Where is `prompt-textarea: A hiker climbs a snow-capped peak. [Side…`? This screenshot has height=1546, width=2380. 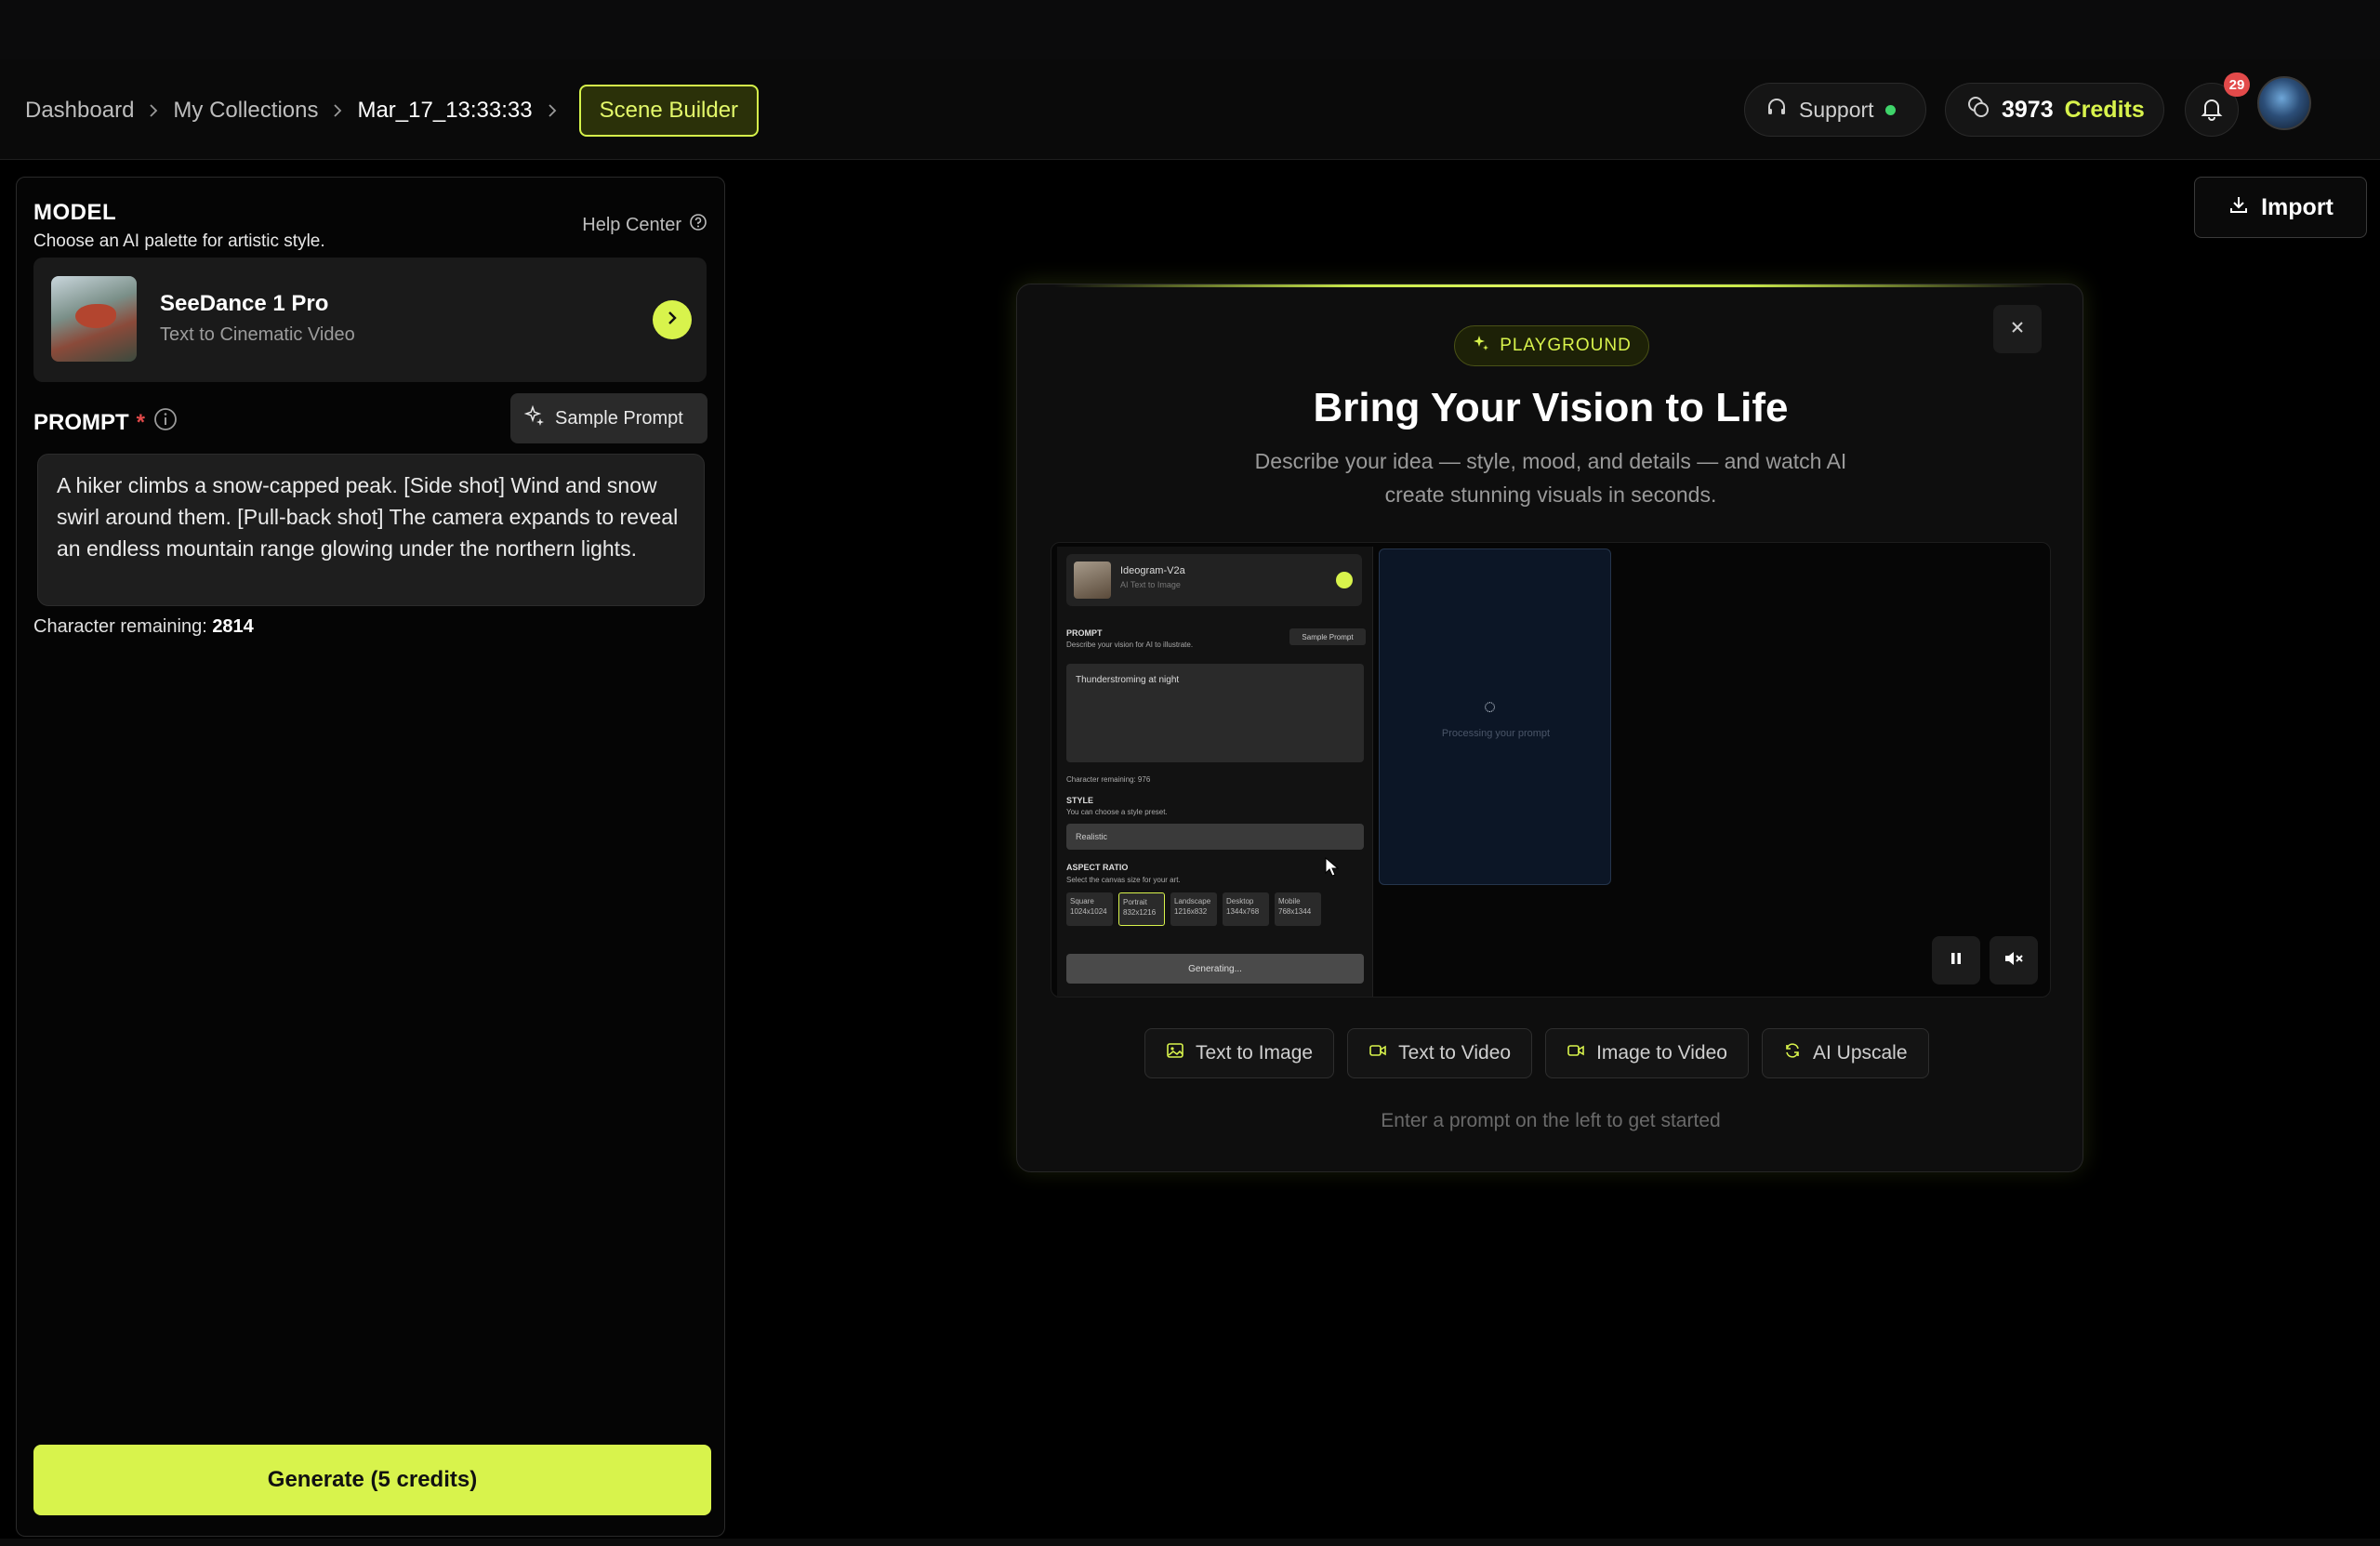
prompt-textarea: A hiker climbs a snow-capped peak. [Side… is located at coordinates (371, 530).